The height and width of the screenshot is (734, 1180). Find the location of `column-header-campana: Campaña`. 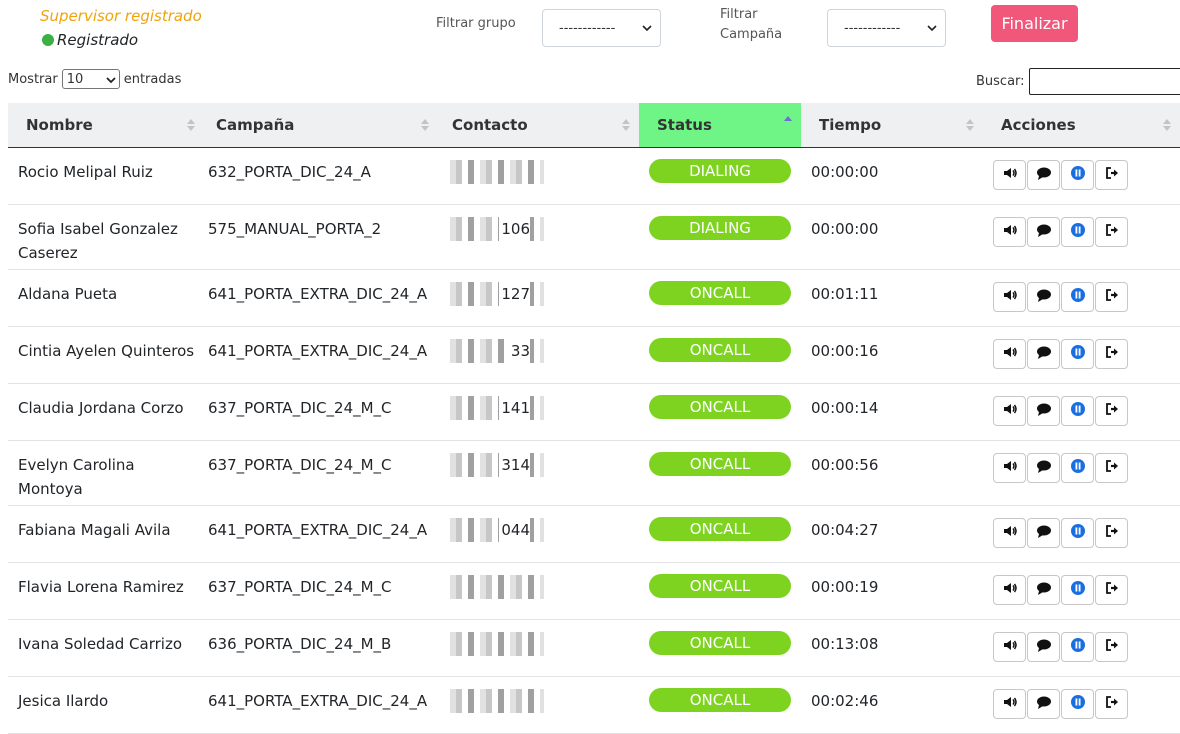

column-header-campana: Campaña is located at coordinates (318, 125).